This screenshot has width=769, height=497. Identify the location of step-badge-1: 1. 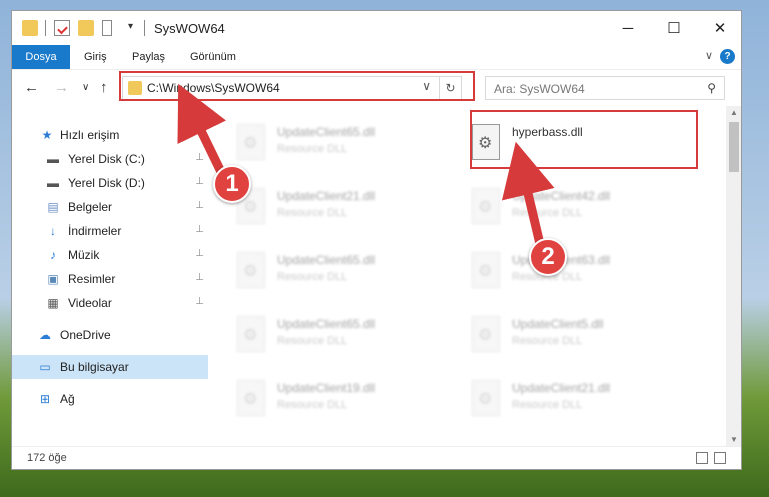
(232, 184).